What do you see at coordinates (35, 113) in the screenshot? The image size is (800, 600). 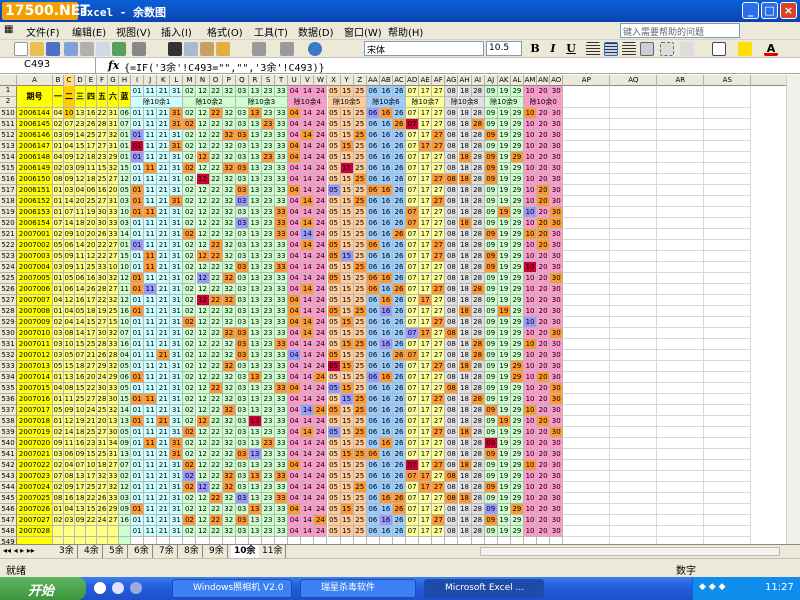 I see `issue-cell: 2006144` at bounding box center [35, 113].